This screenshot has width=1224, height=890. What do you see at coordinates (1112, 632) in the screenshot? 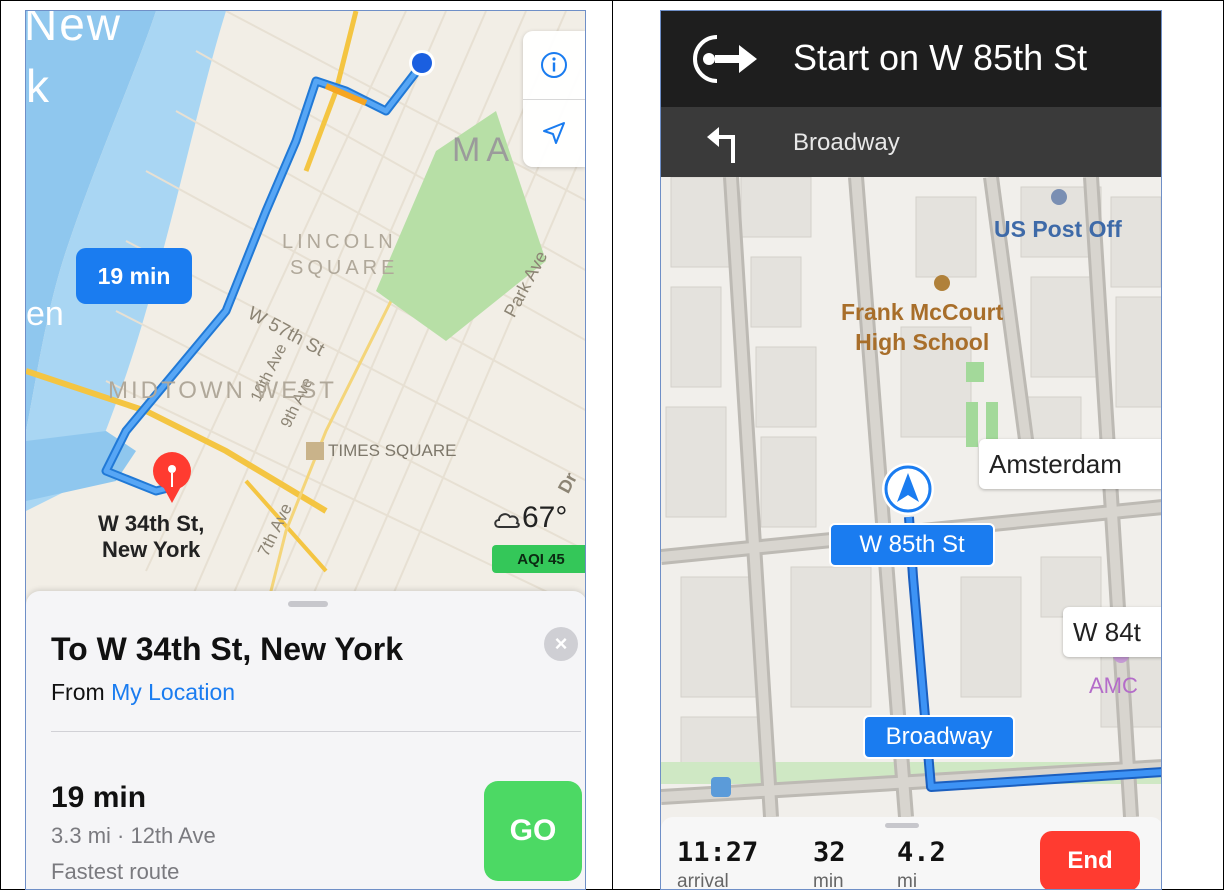
I see `street-label-w84: W 84t` at bounding box center [1112, 632].